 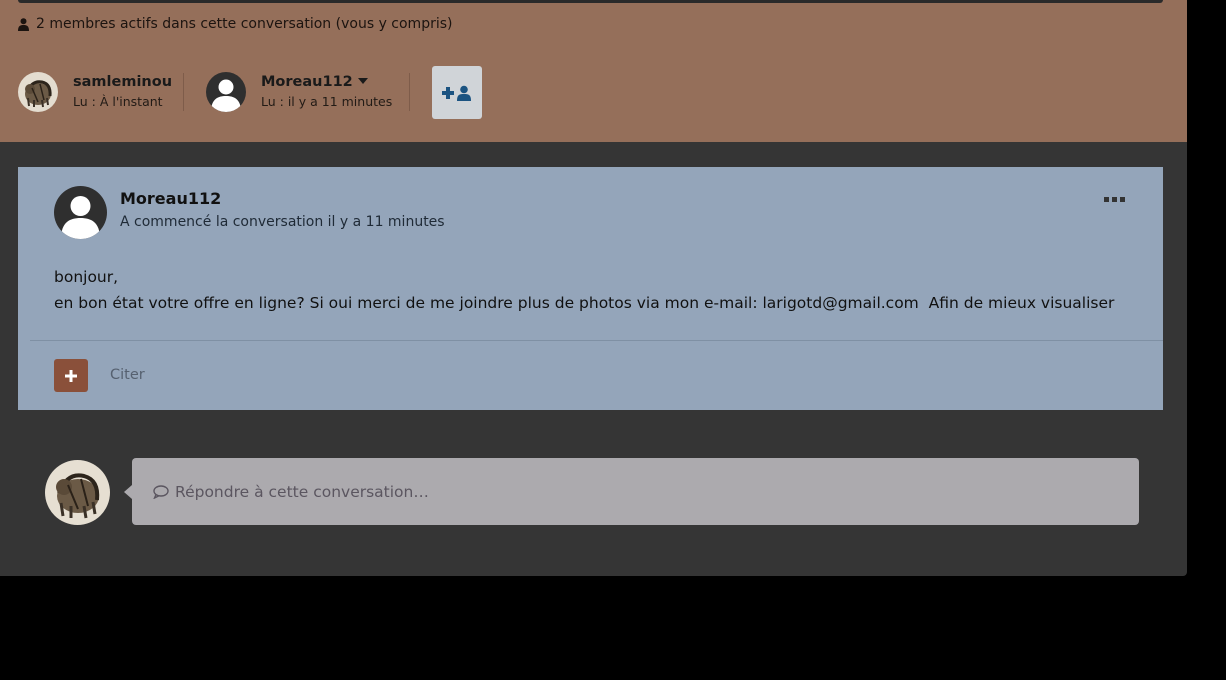 I want to click on member-moreau112: Moreau112 Lu : il y a 11 minutes, so click(x=299, y=92).